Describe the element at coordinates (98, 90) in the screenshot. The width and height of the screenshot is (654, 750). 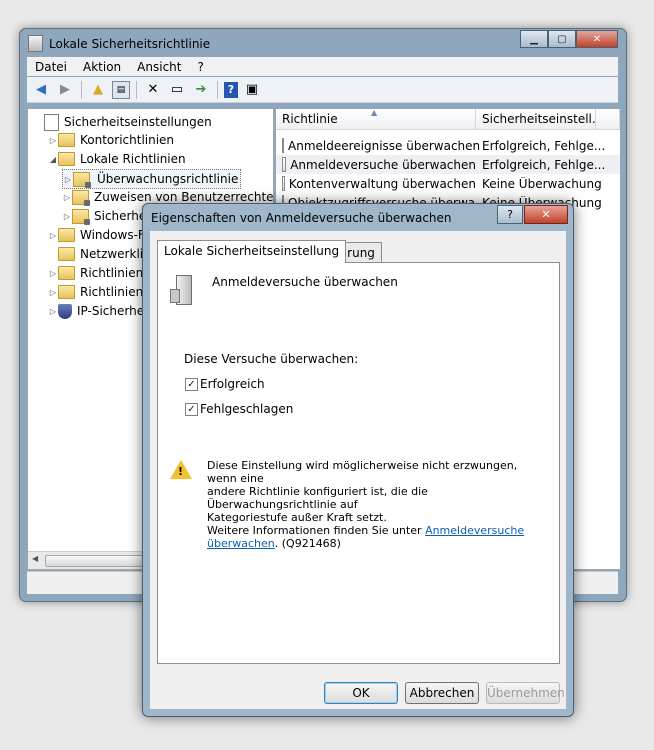
I see `up-folder-icon: ▲` at that location.